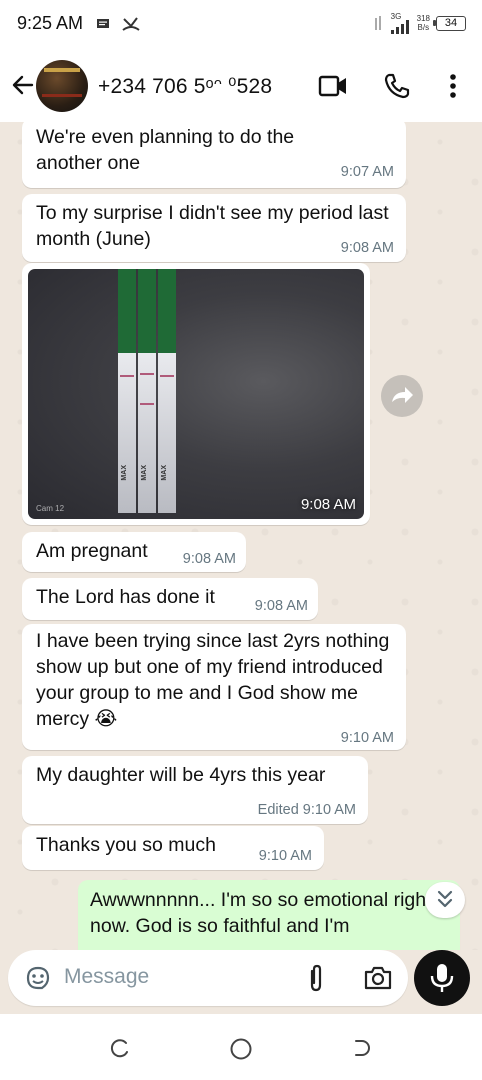 This screenshot has height=1080, width=482. What do you see at coordinates (92, 551) in the screenshot?
I see `message-text: Am pregnant` at bounding box center [92, 551].